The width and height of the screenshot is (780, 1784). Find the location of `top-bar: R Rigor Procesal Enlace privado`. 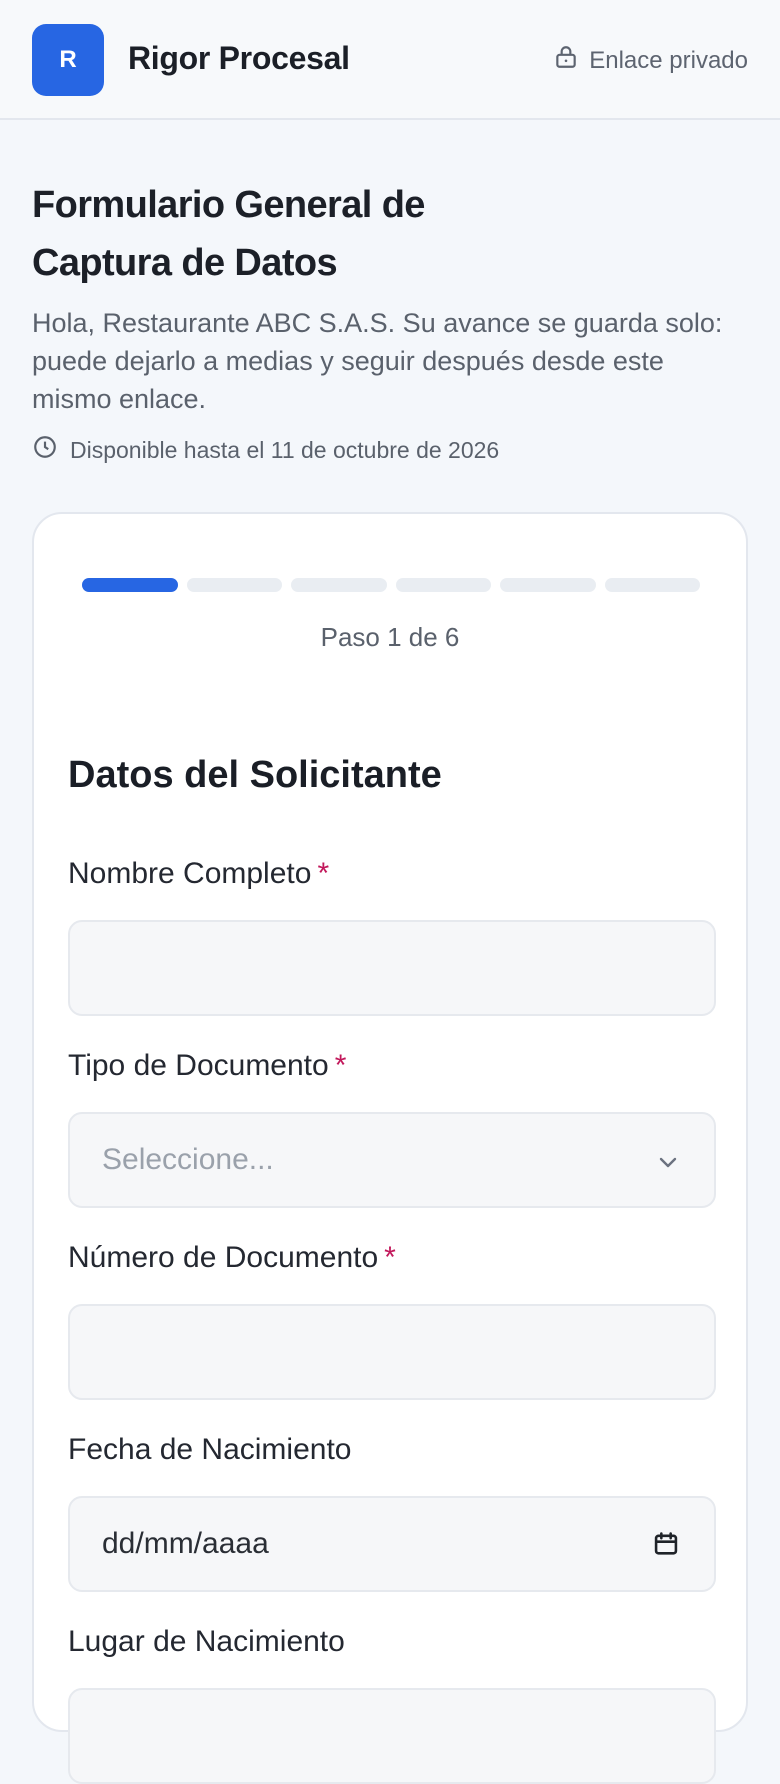

top-bar: R Rigor Procesal Enlace privado is located at coordinates (390, 60).